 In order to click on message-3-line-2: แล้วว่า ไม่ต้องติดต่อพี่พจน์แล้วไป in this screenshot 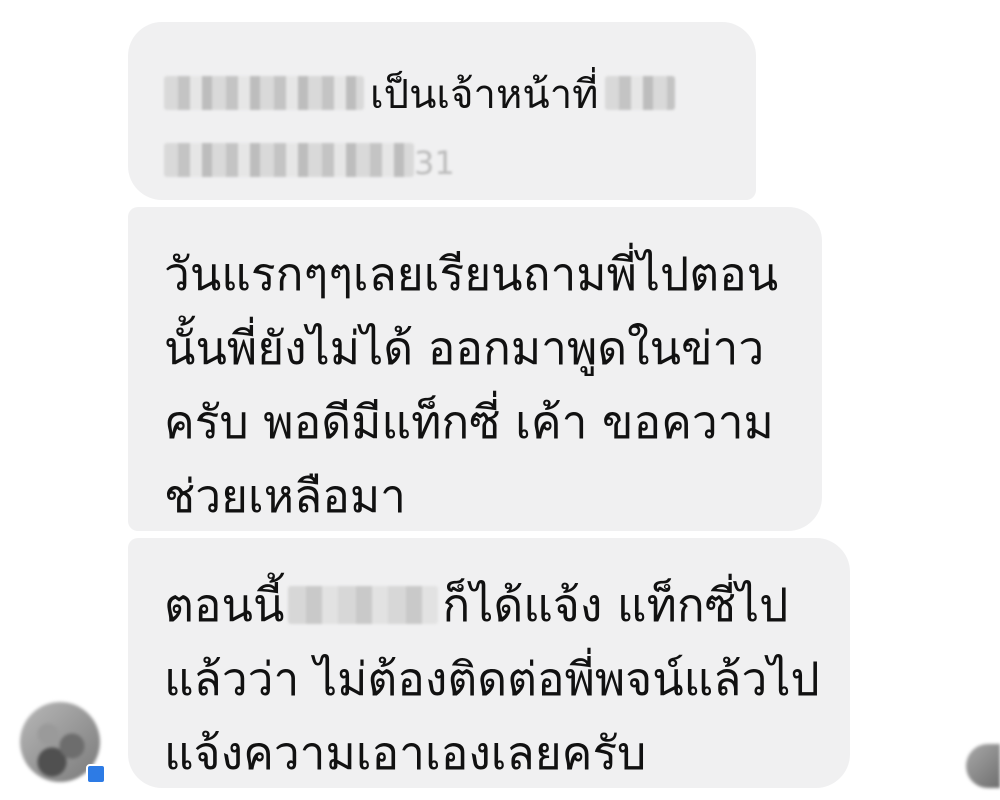, I will do `click(492, 679)`.